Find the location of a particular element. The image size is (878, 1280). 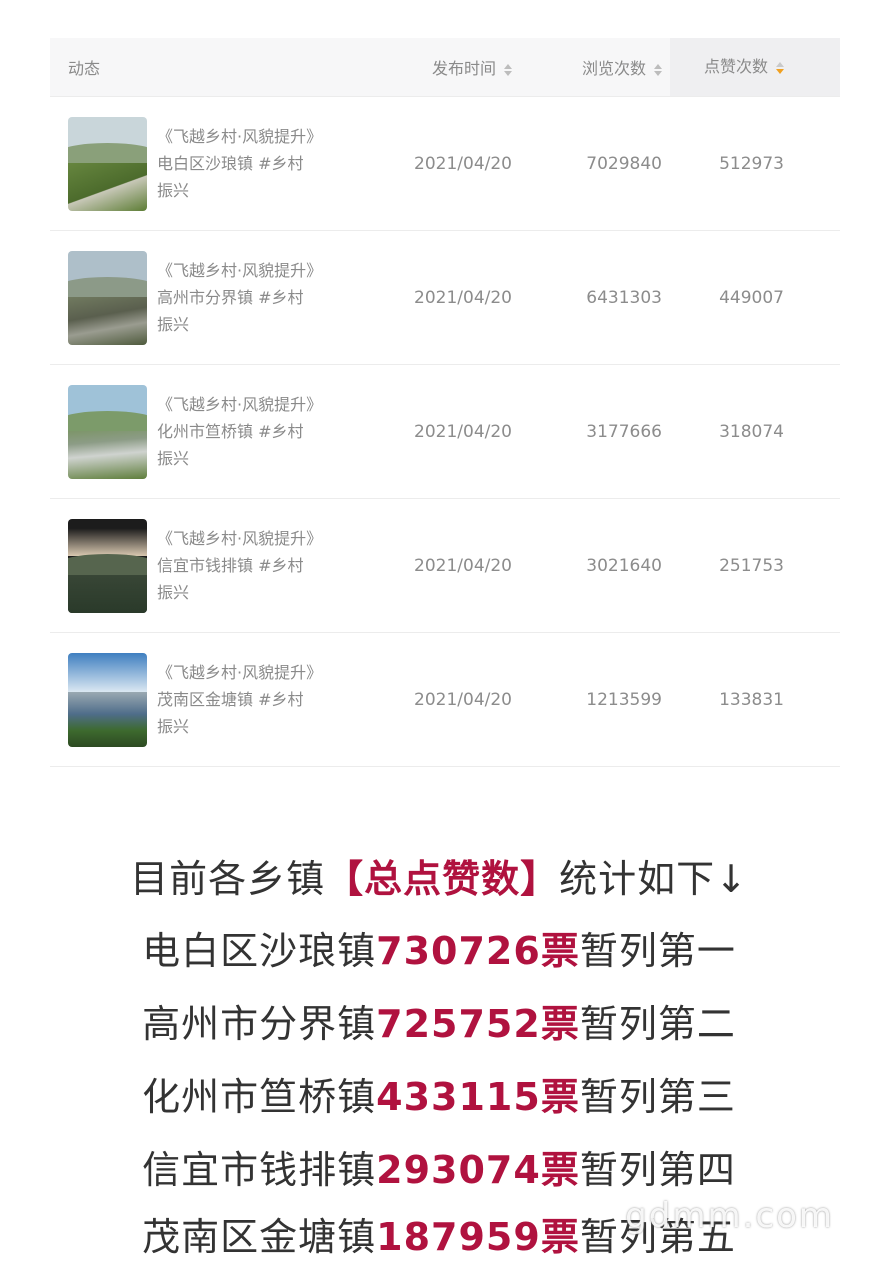

summary-line: 化州市笪桥镇433115票暂列第三 is located at coordinates (439, 1093).